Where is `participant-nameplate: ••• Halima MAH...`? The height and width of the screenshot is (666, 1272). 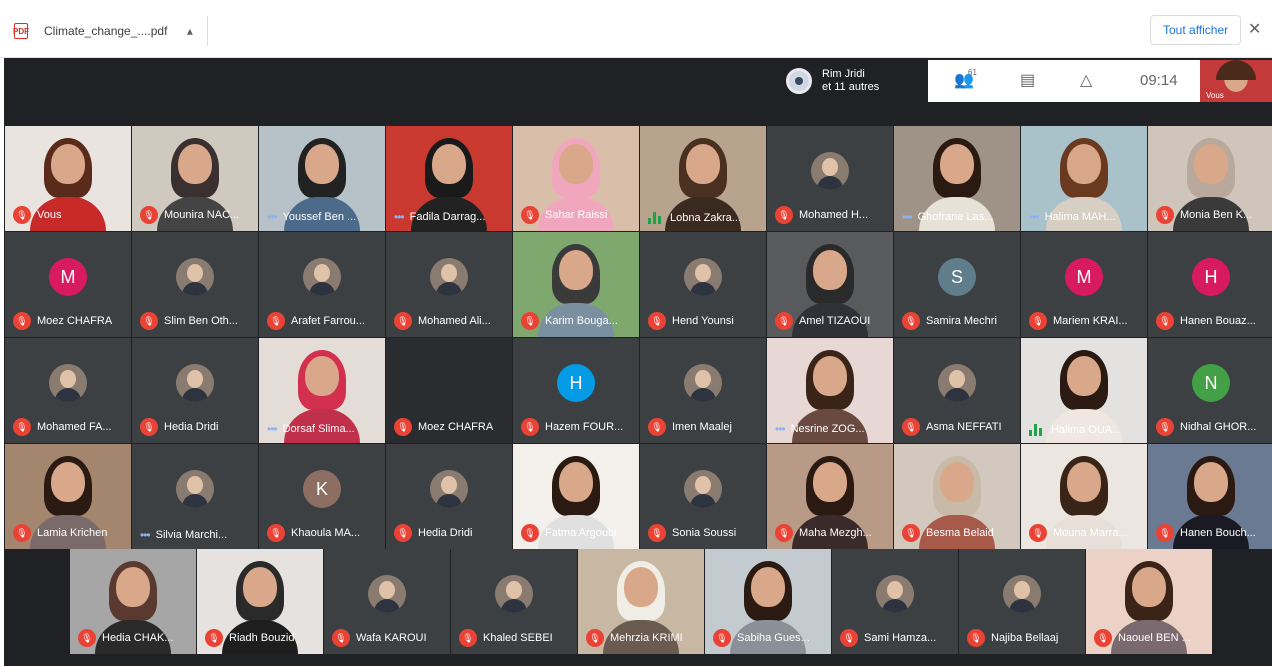 participant-nameplate: ••• Halima MAH... is located at coordinates (1086, 217).